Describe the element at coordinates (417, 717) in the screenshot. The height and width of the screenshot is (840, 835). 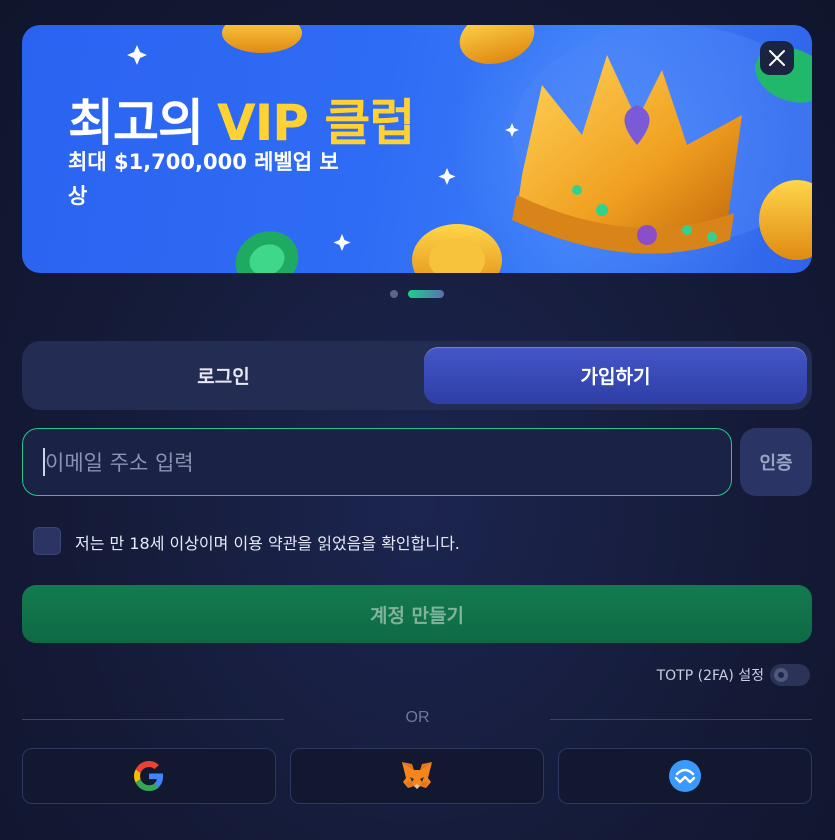
I see `or-divider-label: OR` at that location.